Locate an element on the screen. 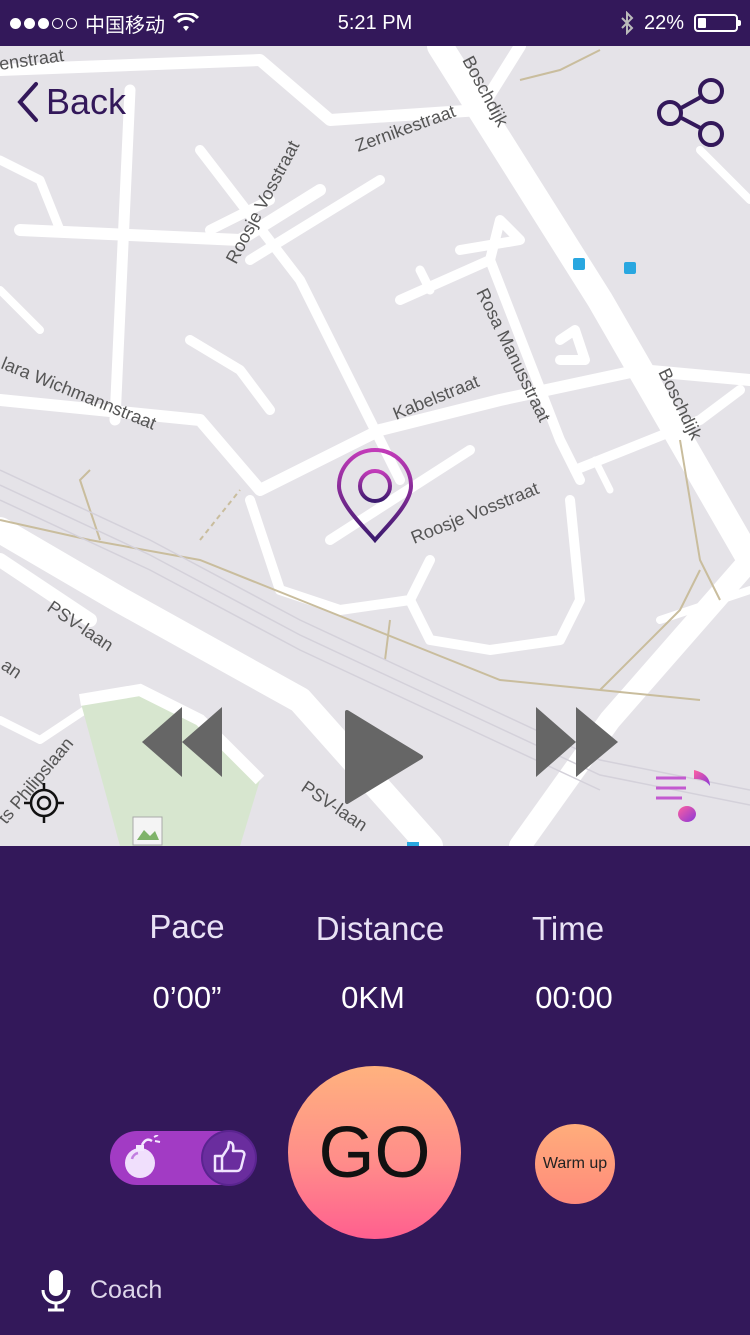 The image size is (750, 1335). microphone-icon is located at coordinates (56, 1291).